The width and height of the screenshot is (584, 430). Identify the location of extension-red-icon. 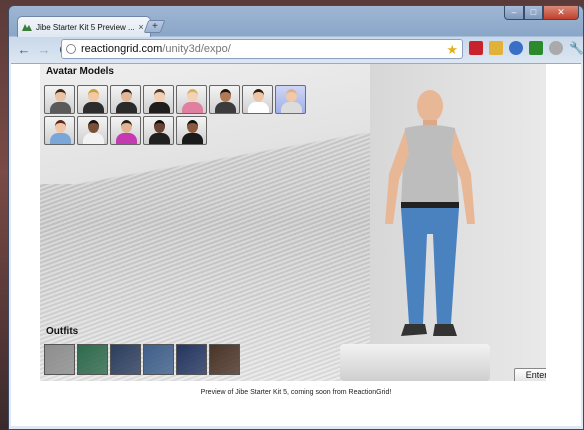
(476, 48).